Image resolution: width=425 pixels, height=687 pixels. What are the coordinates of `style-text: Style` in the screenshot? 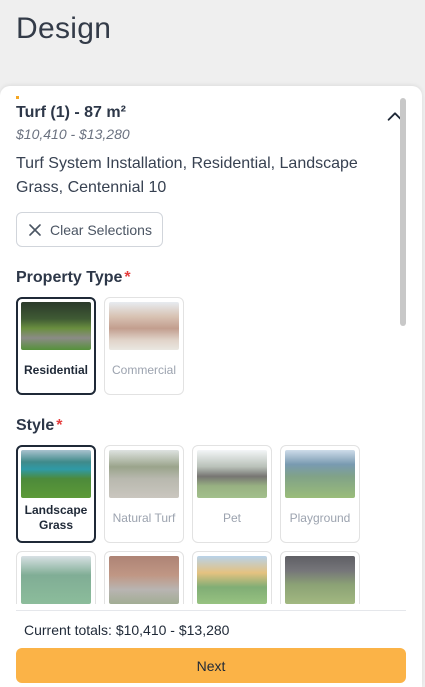 It's located at (35, 425).